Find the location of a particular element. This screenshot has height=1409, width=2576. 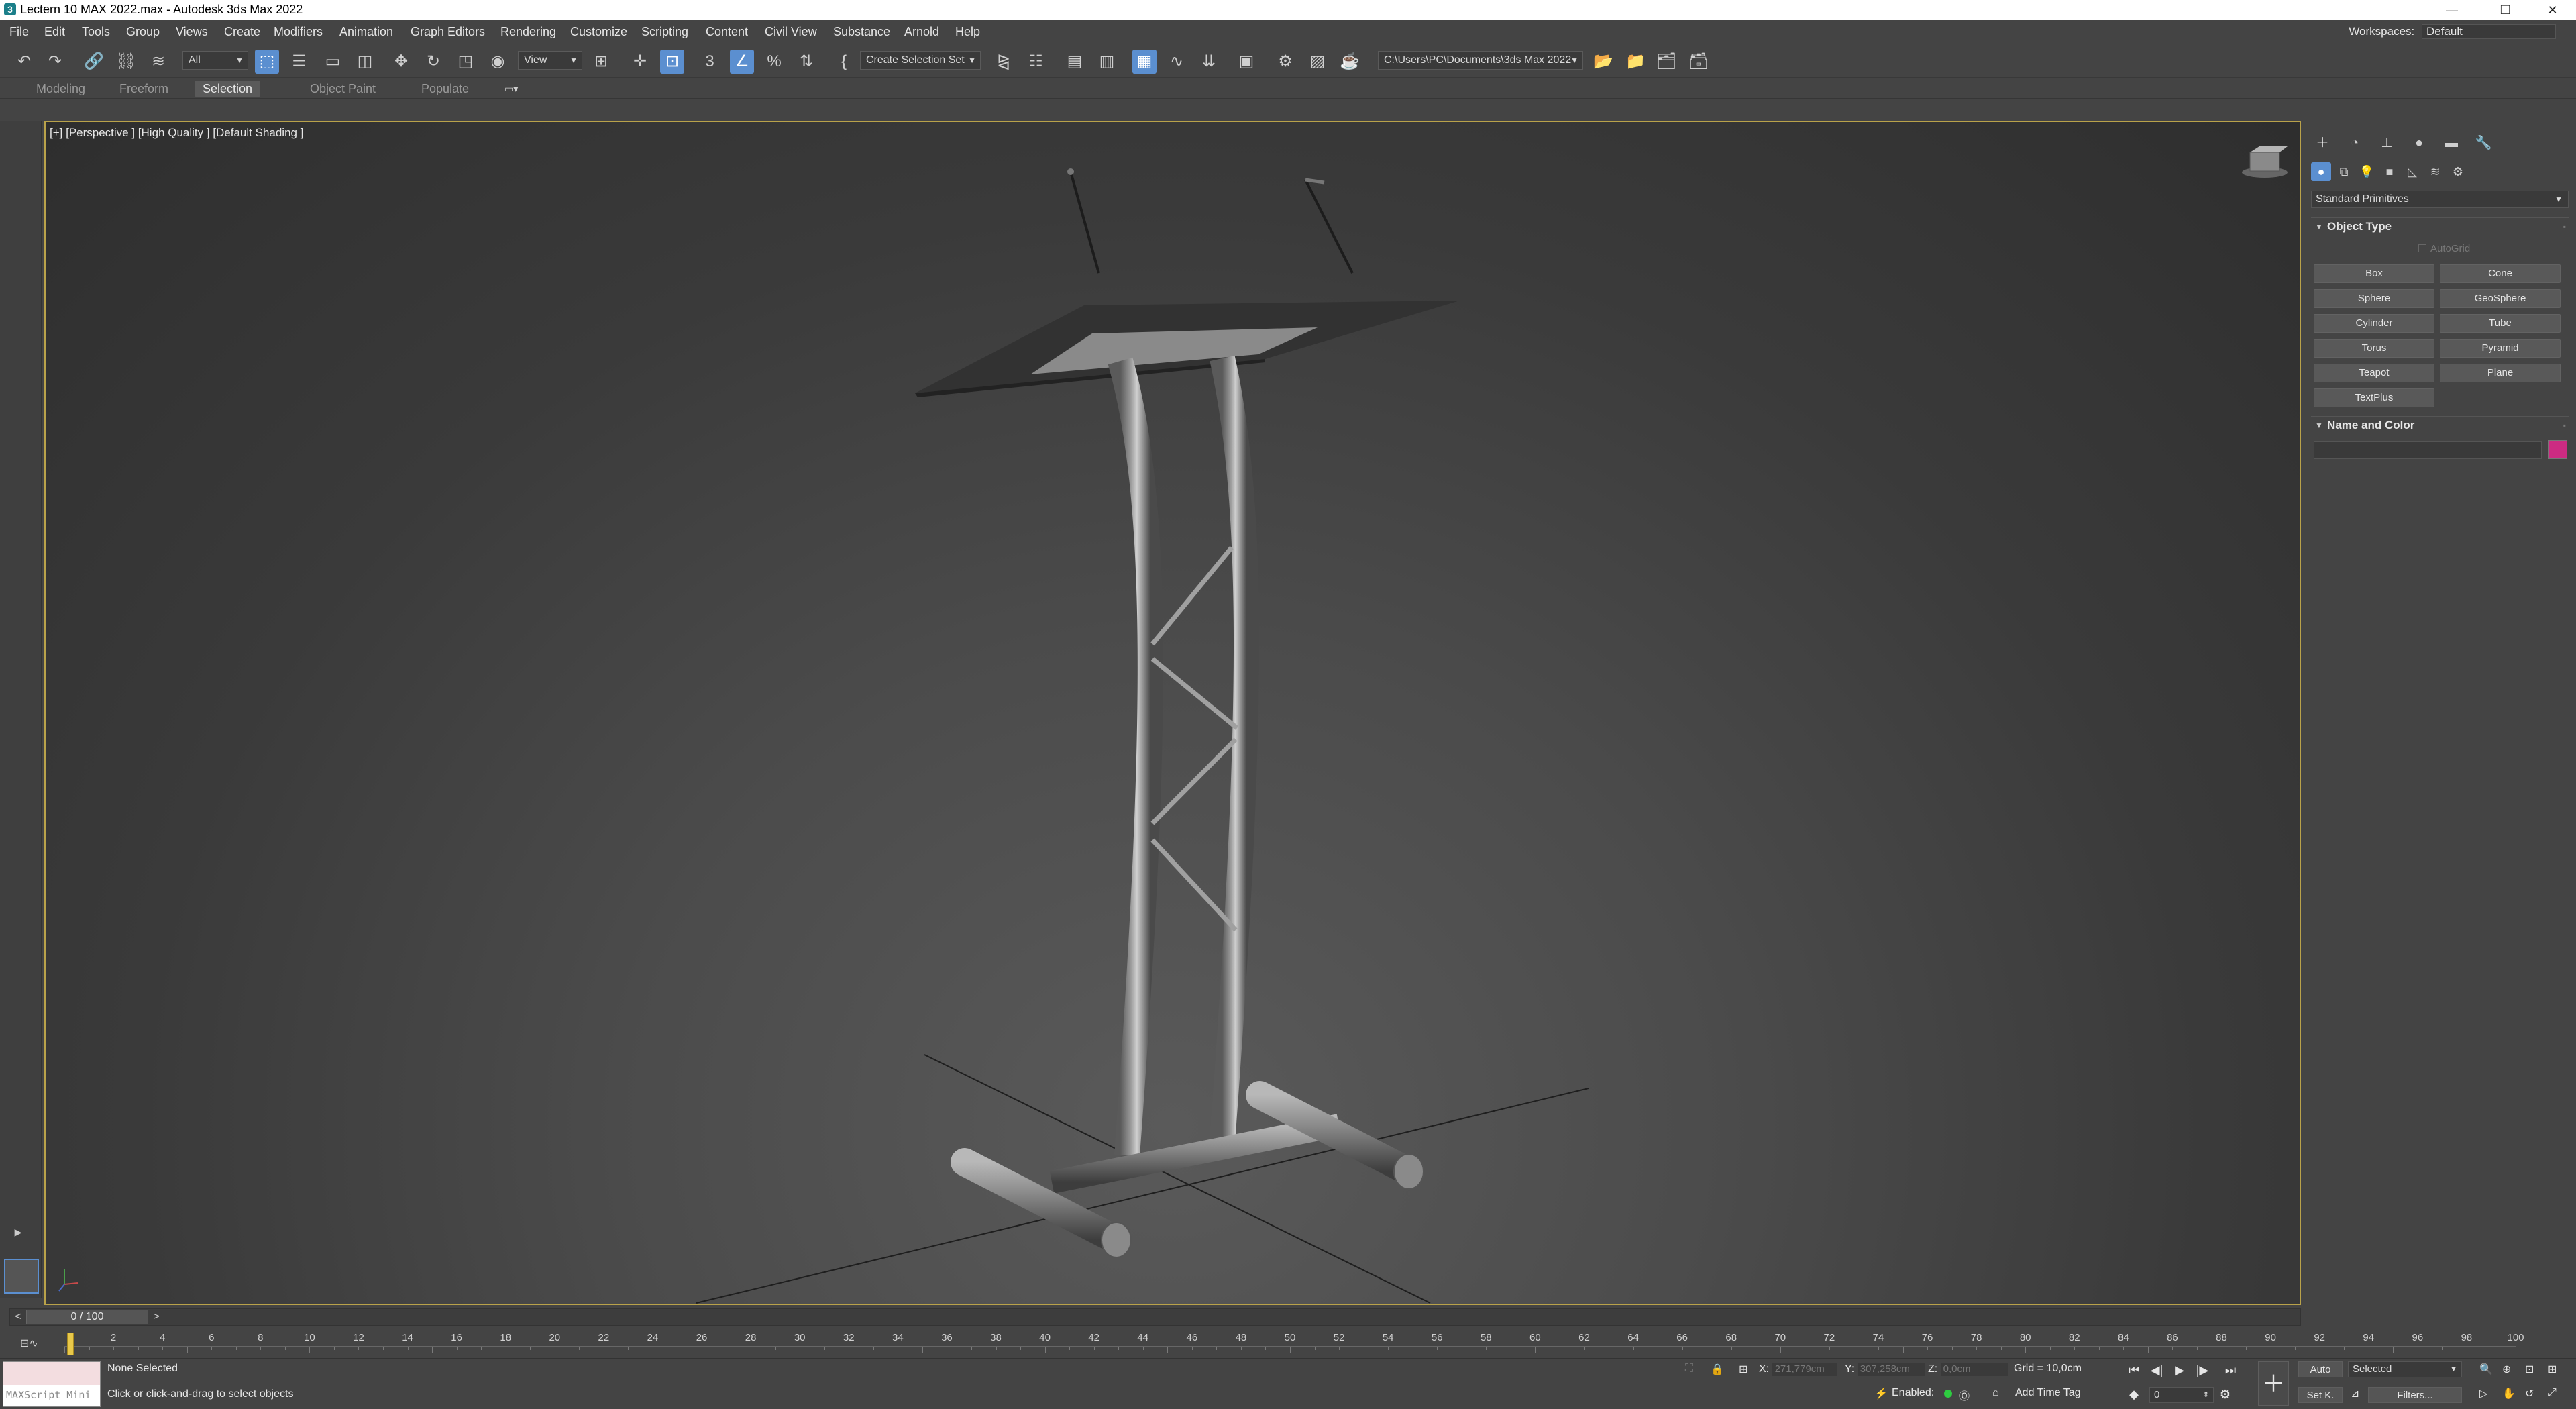

unlink-icon: ⛓ is located at coordinates (126, 62).